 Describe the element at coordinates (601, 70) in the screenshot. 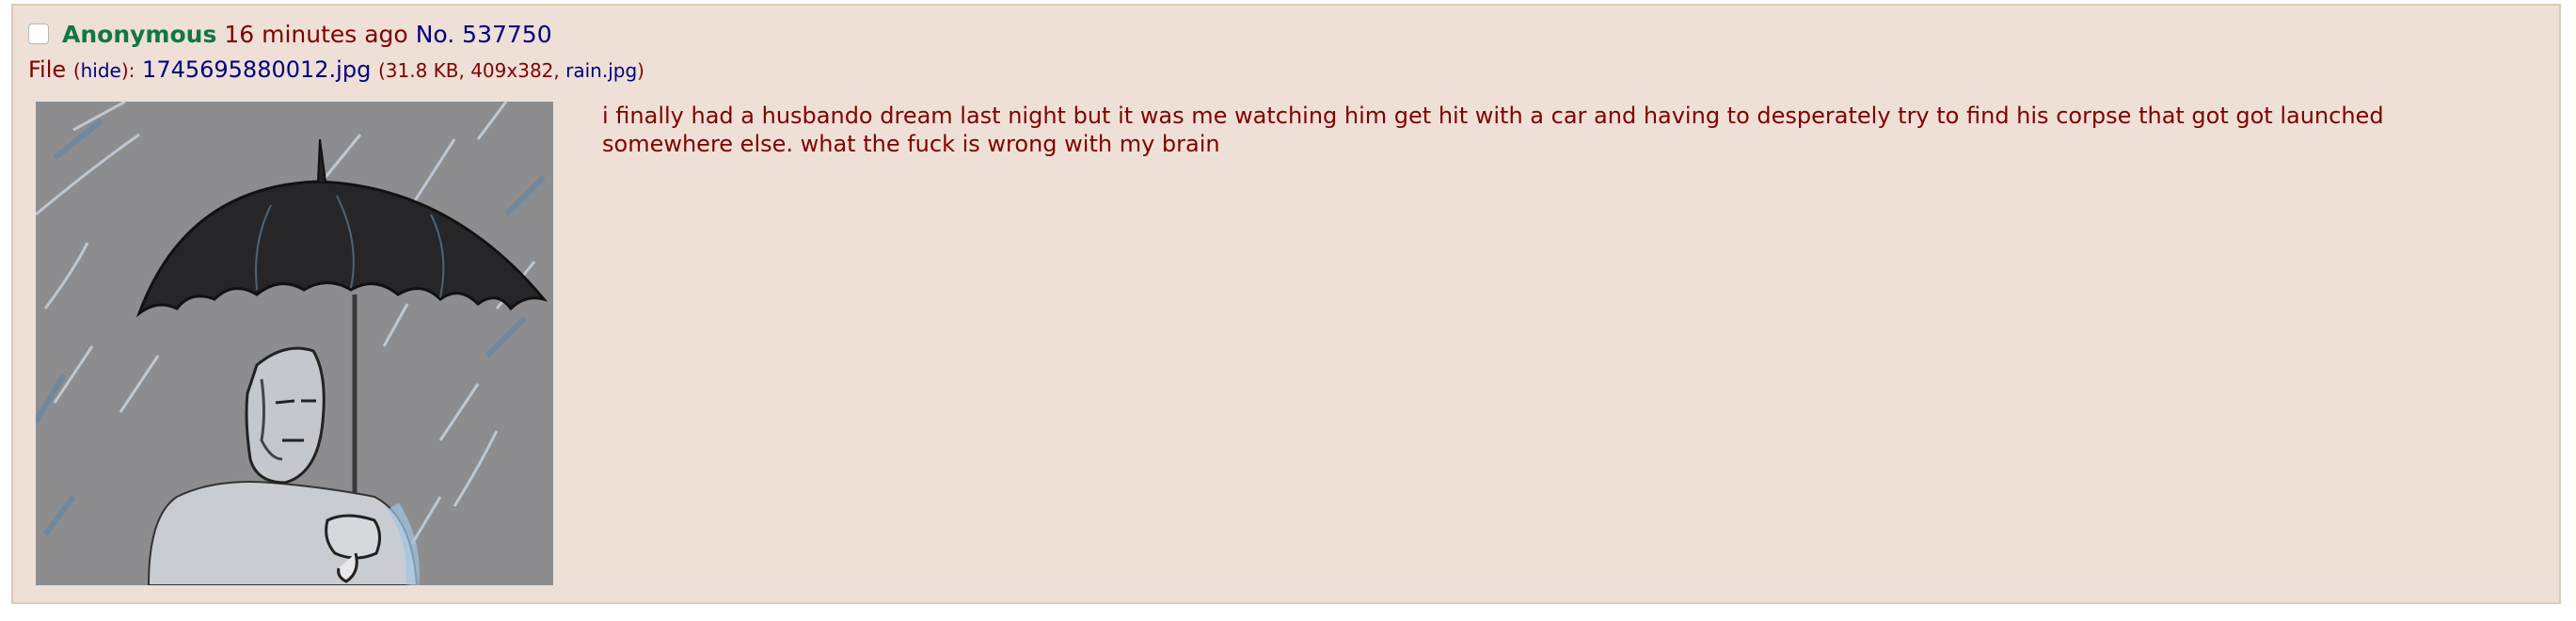

I see `original-filename-link: rain.jpg` at that location.